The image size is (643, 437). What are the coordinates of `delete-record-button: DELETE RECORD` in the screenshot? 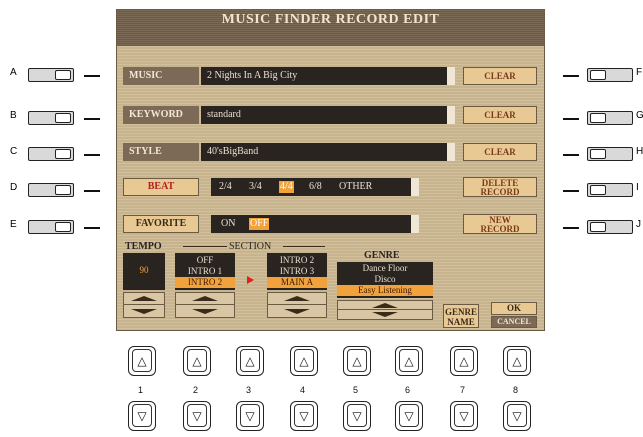 It's located at (500, 187).